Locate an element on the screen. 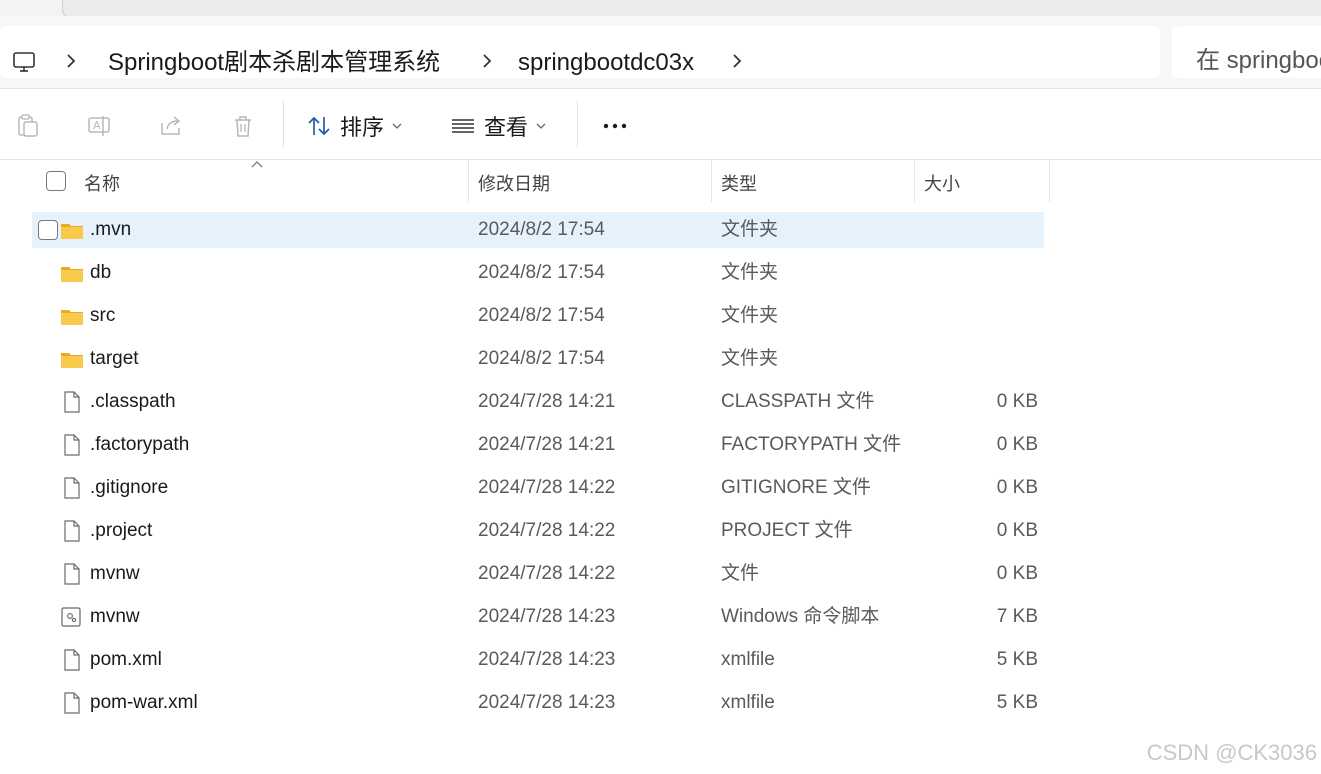 This screenshot has height=774, width=1321. column-size-header: 大小 is located at coordinates (942, 183).